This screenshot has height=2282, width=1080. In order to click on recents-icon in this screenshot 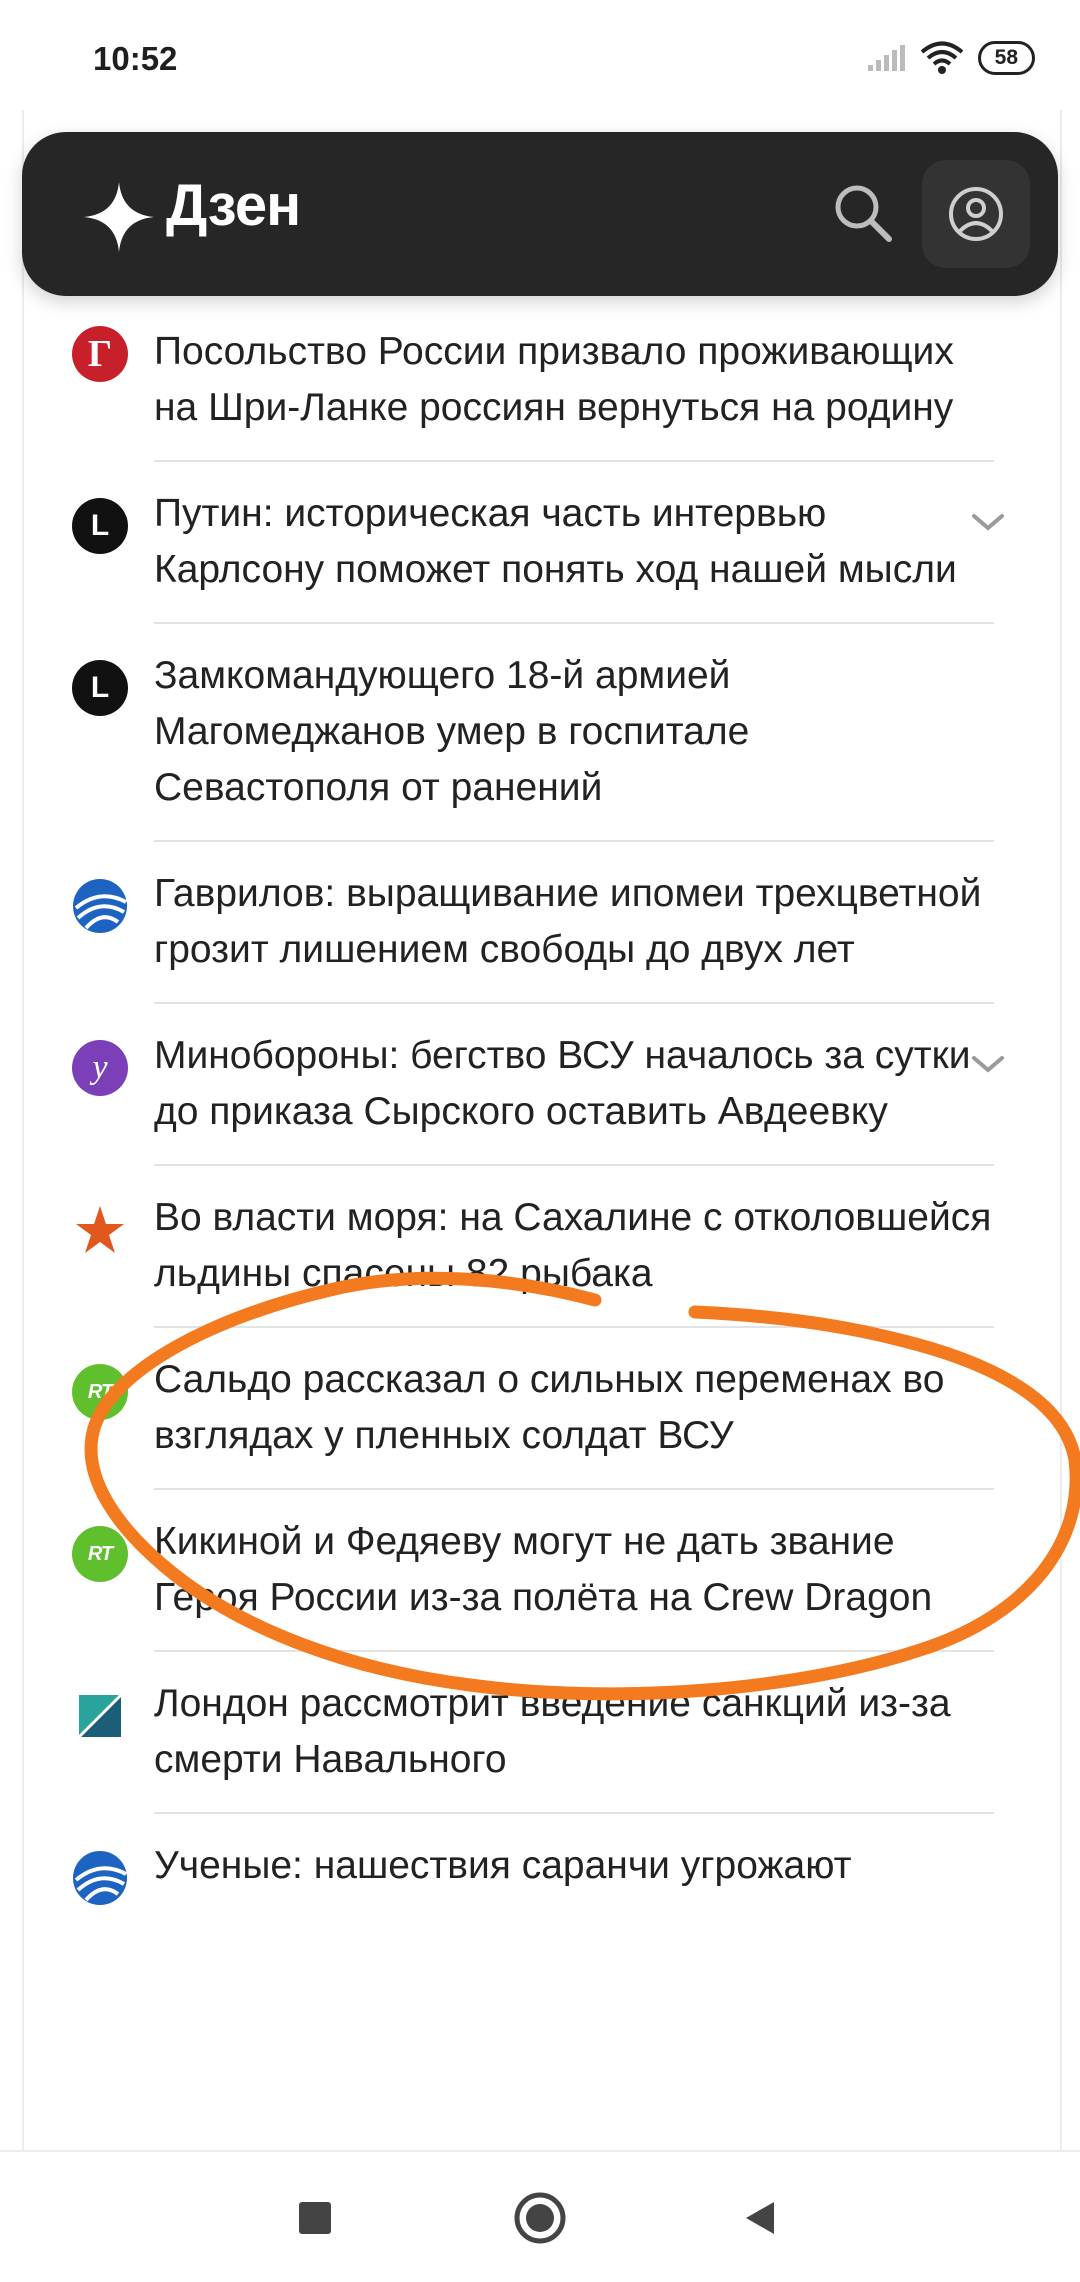, I will do `click(315, 2218)`.